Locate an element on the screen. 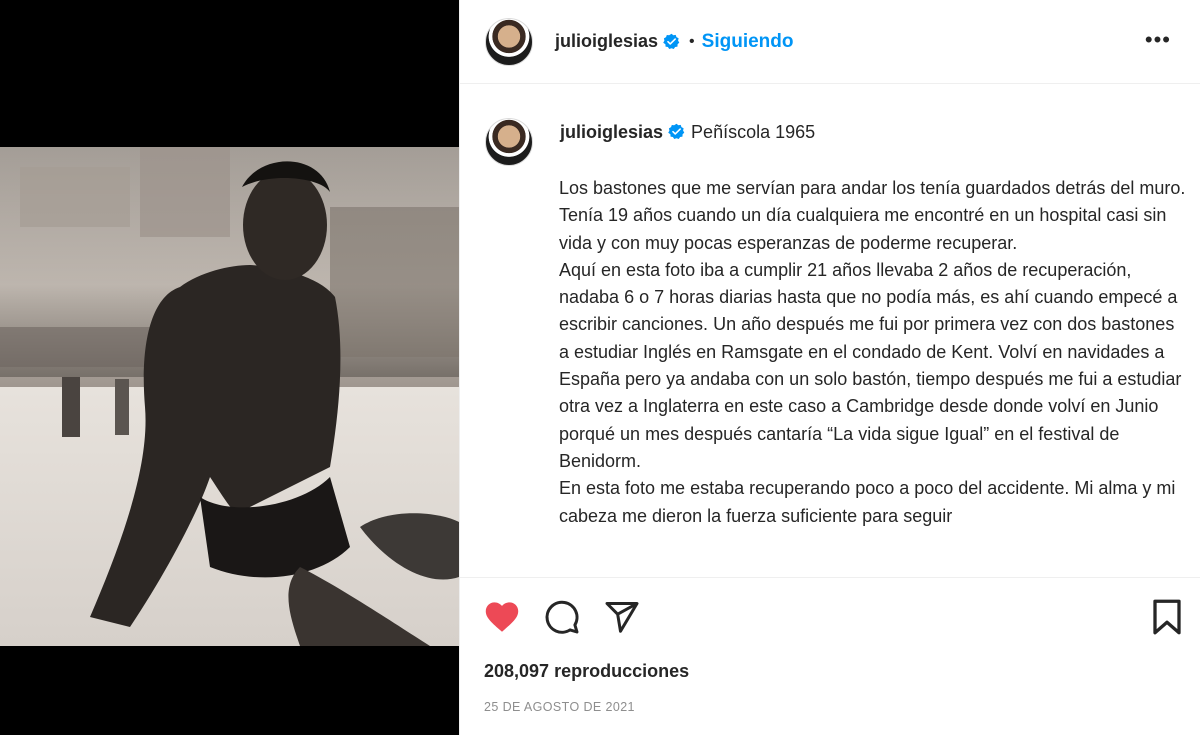  caption-author-avatar is located at coordinates (509, 142).